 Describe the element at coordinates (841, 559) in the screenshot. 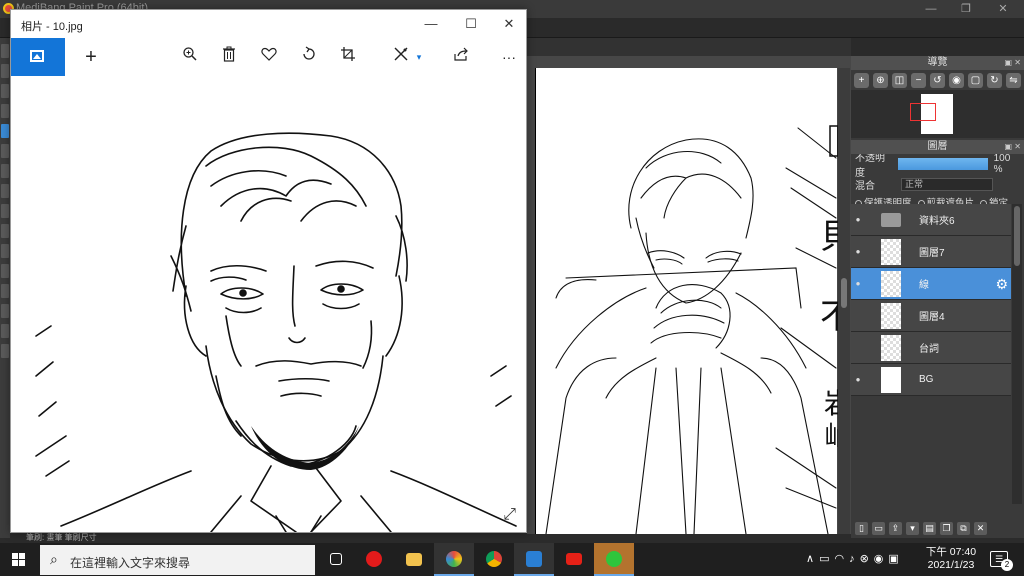

I see `wifi-icon: ◠` at that location.